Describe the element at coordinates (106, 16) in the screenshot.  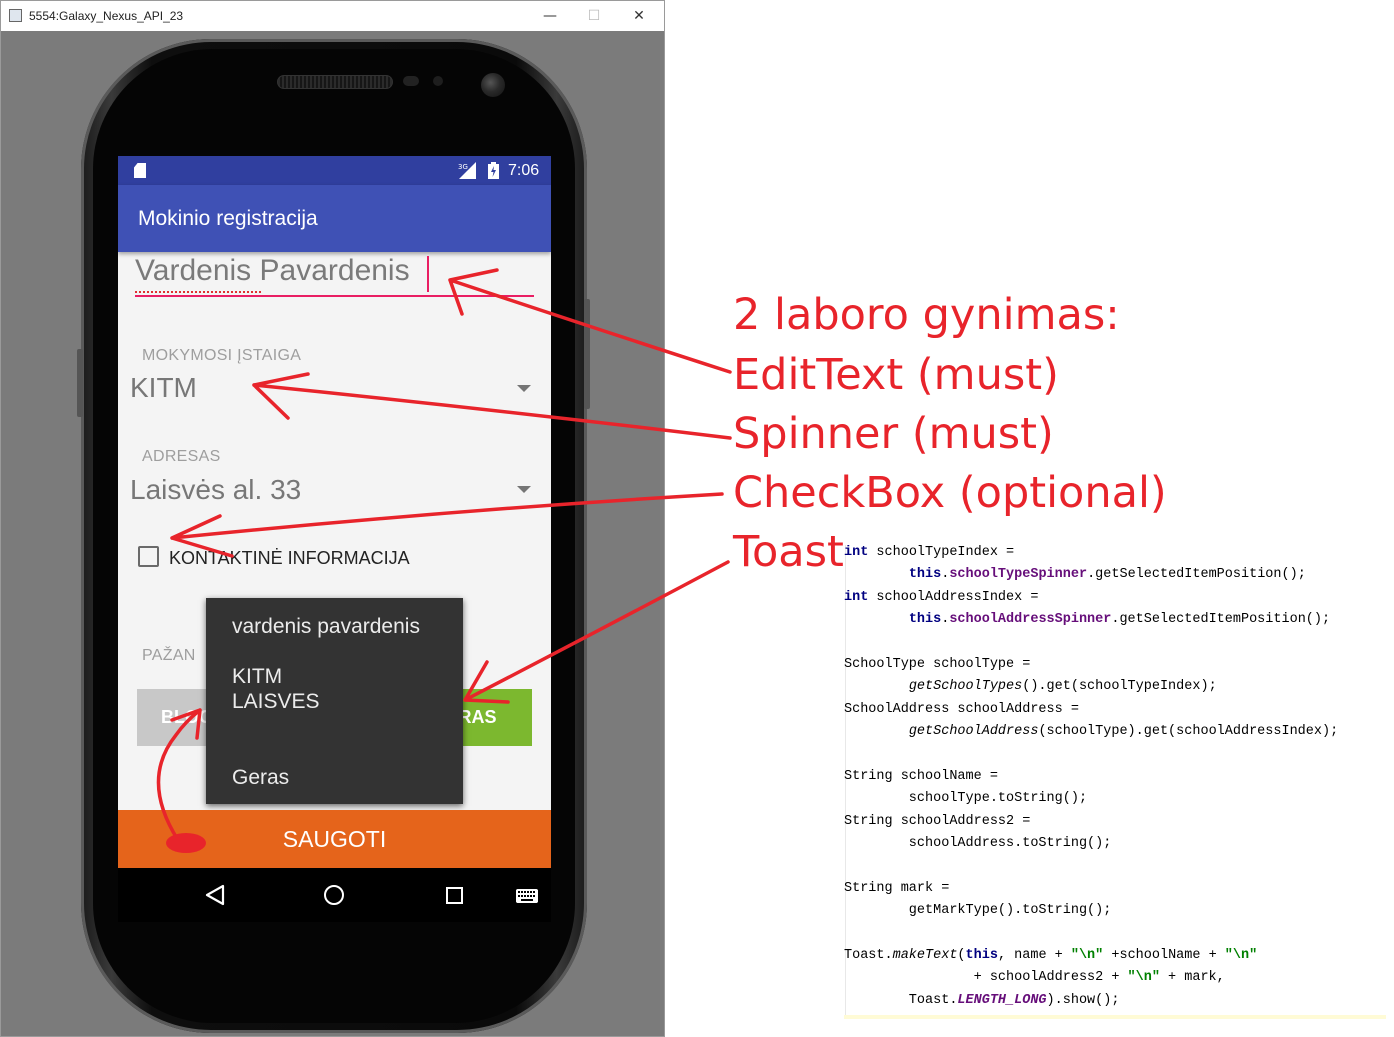
I see `emulator-title: 5554:Galaxy_Nexus_API_23` at that location.